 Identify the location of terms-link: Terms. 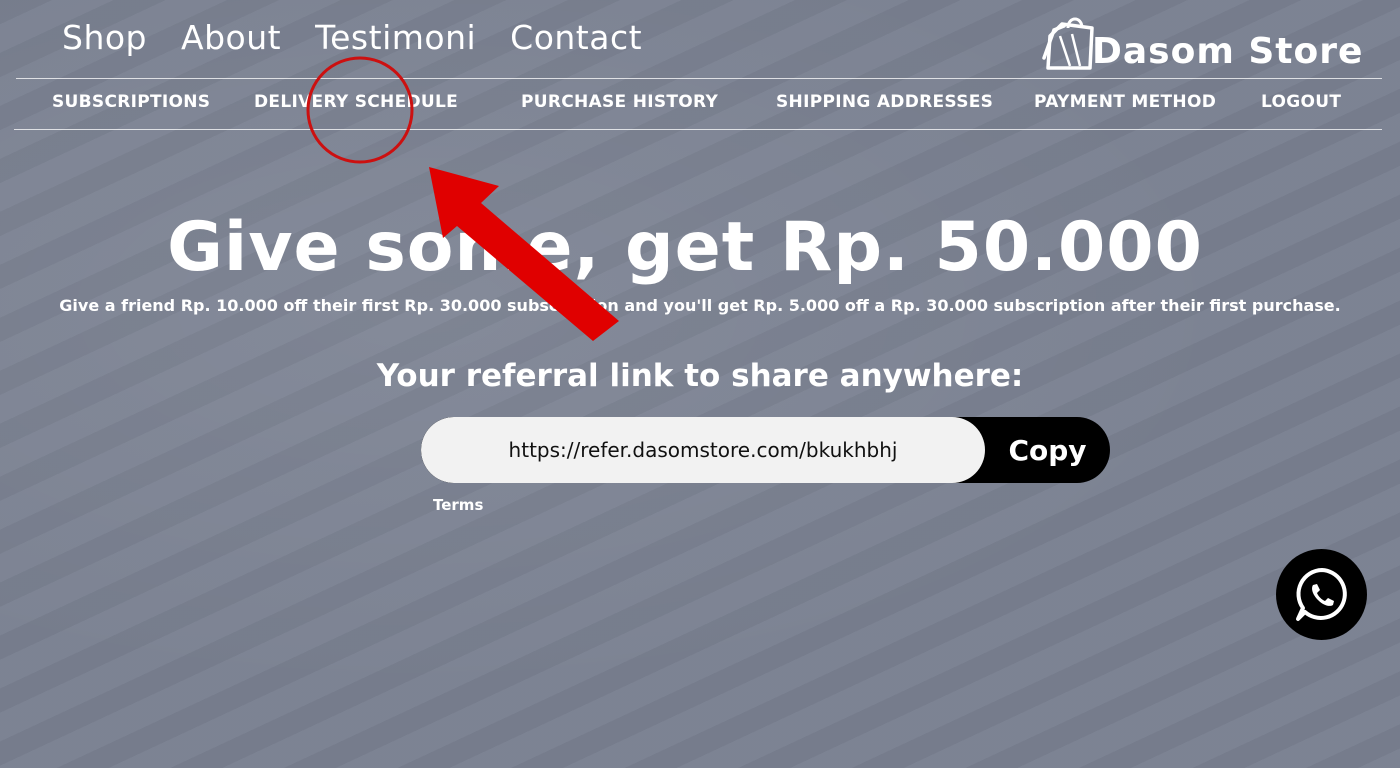
(458, 505).